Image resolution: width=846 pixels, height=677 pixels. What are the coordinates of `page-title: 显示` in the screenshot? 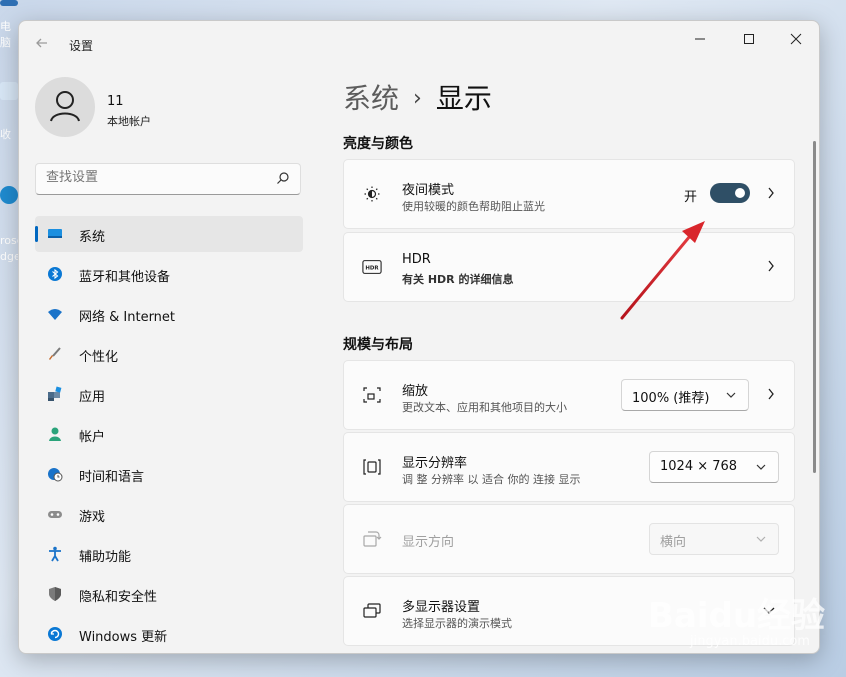 It's located at (463, 98).